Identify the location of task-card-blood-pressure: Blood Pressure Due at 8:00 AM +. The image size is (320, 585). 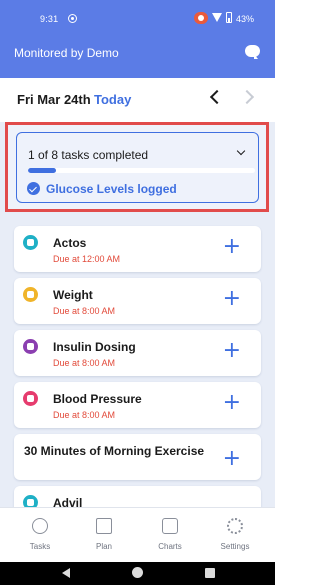
(137, 405).